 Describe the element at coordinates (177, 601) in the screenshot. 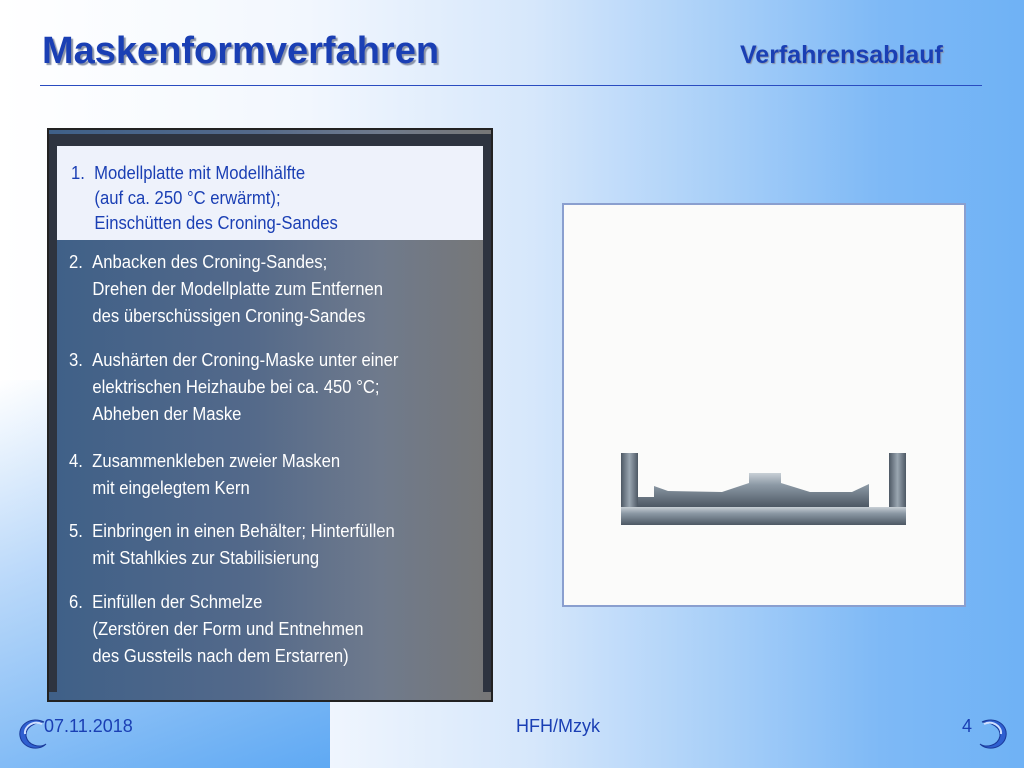

I see `step-line: Einfüllen der Schmelze` at that location.